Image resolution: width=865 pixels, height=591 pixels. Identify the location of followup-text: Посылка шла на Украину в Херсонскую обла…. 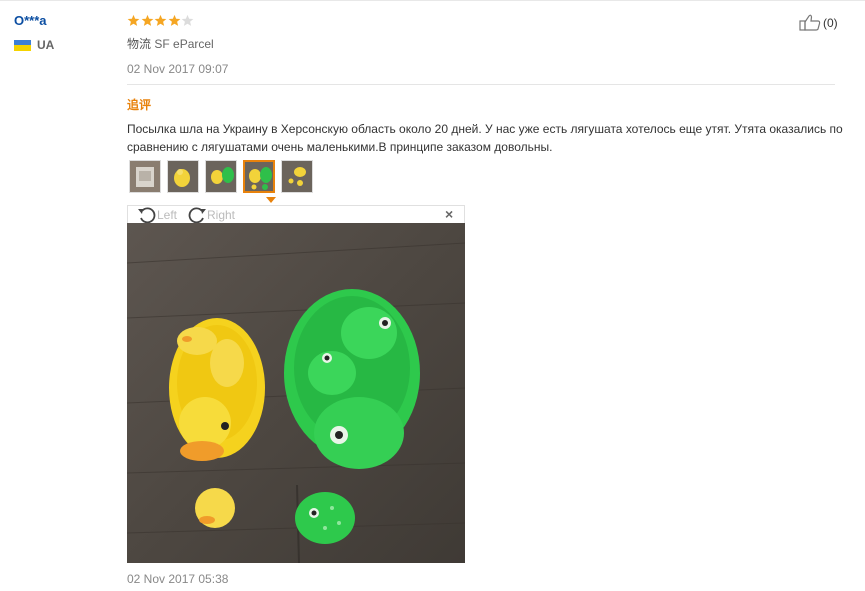
(485, 138).